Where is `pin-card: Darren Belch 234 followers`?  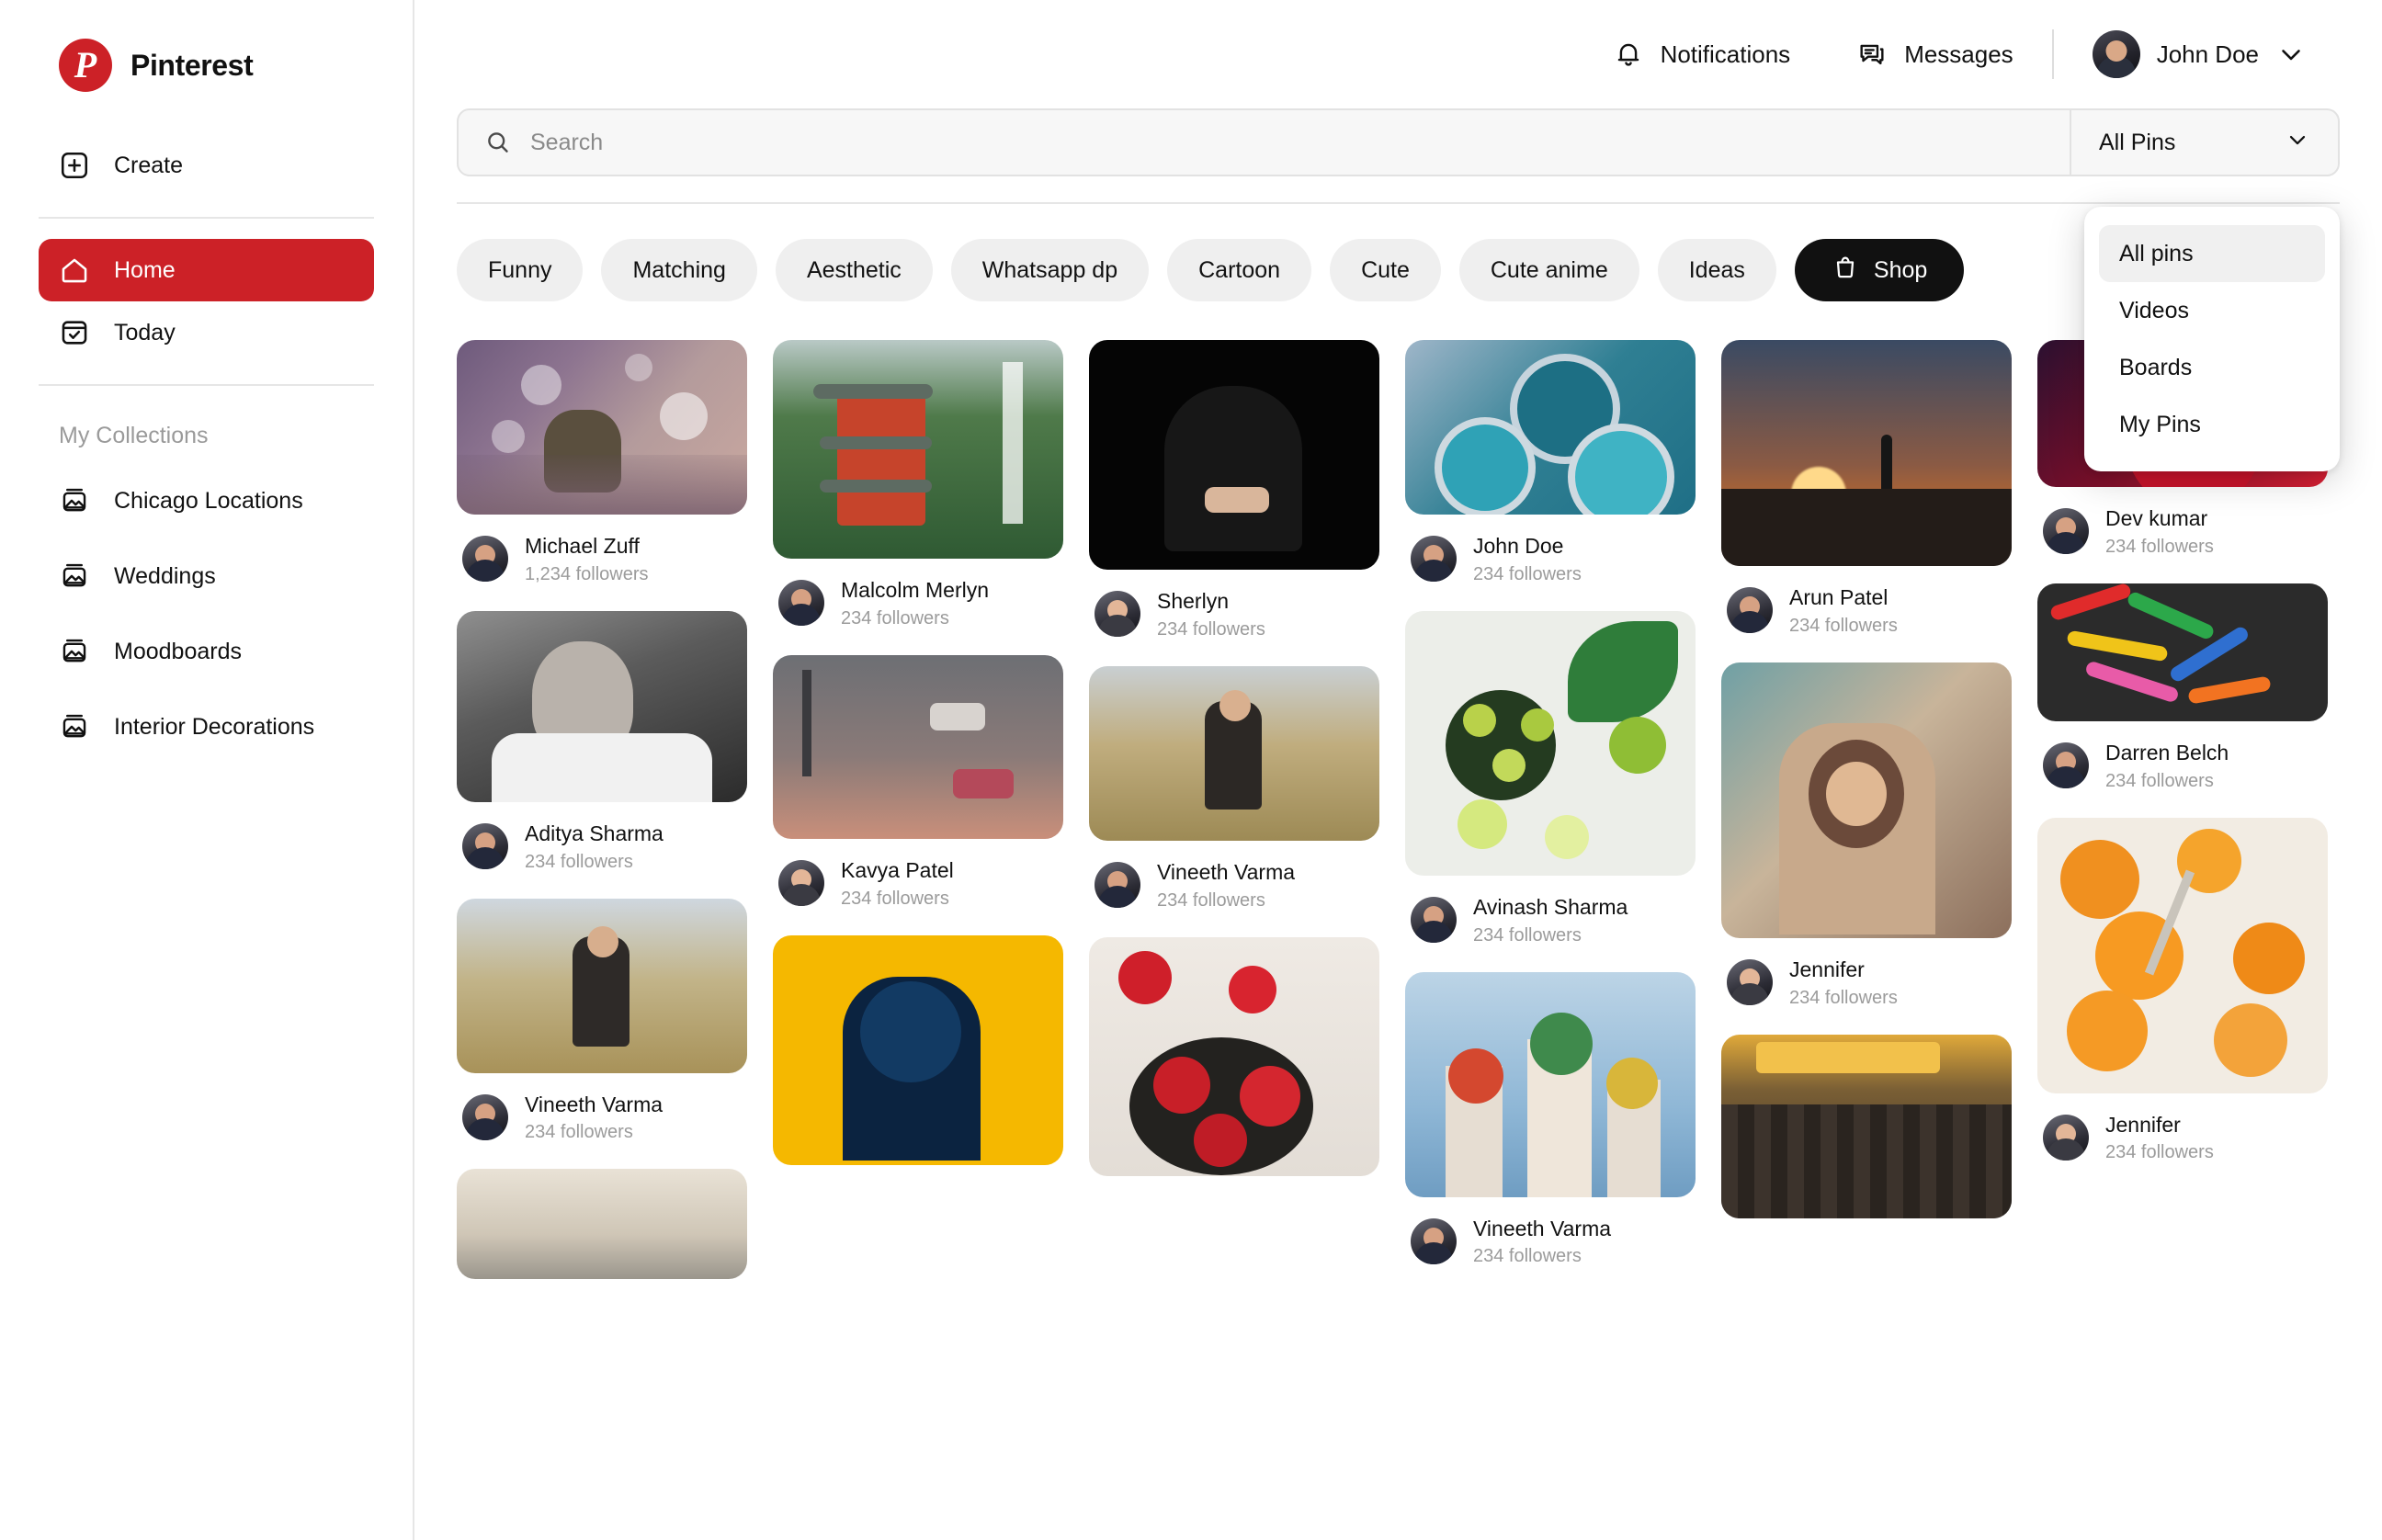 pin-card: Darren Belch 234 followers is located at coordinates (2182, 687).